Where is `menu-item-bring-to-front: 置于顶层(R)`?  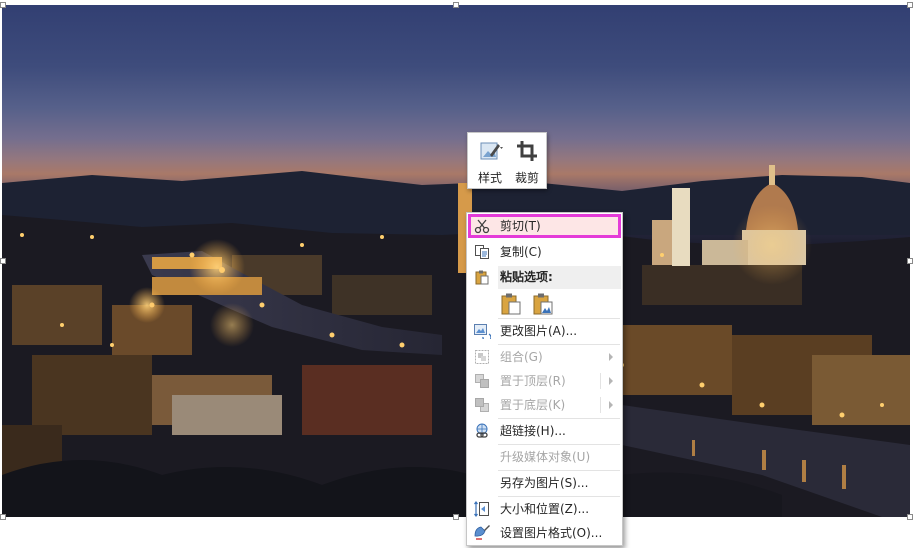 menu-item-bring-to-front: 置于顶层(R) is located at coordinates (544, 381).